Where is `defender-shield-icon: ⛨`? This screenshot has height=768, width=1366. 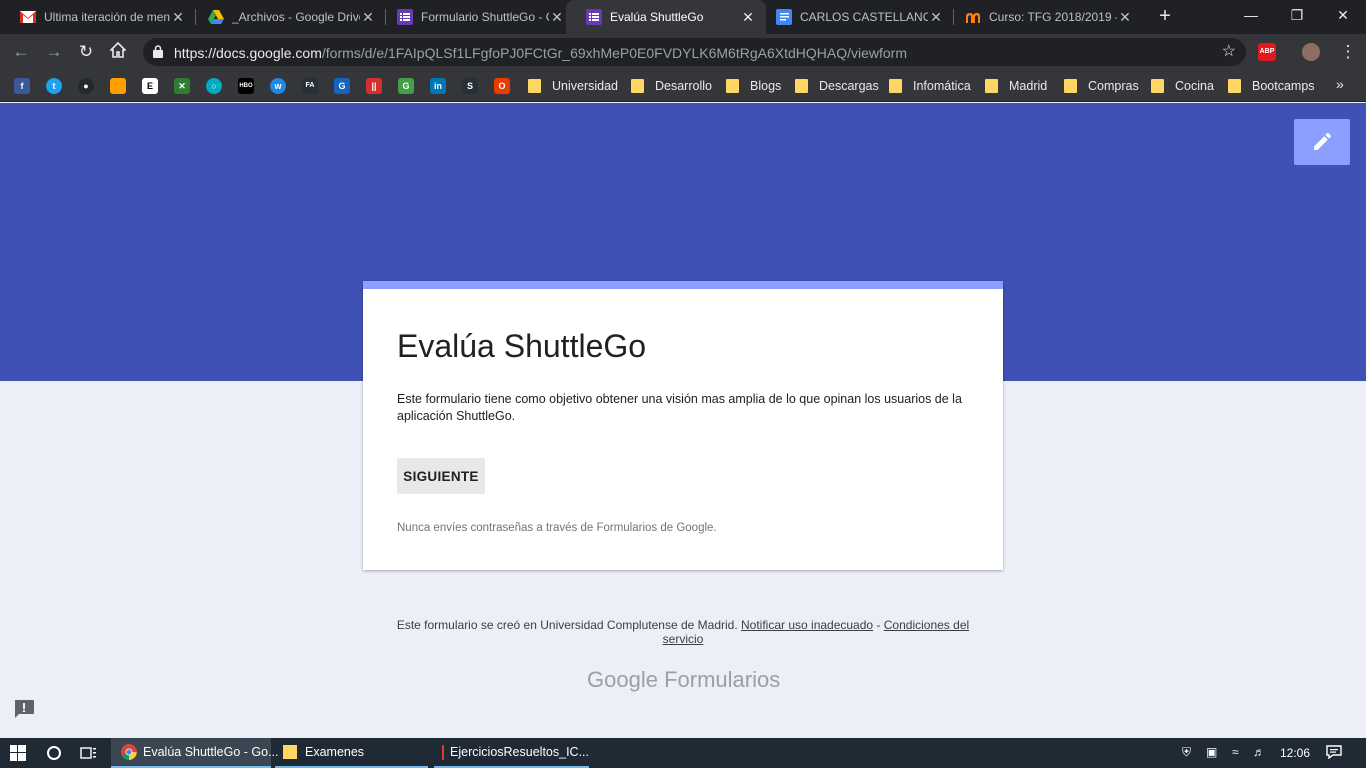 defender-shield-icon: ⛨ is located at coordinates (1186, 752).